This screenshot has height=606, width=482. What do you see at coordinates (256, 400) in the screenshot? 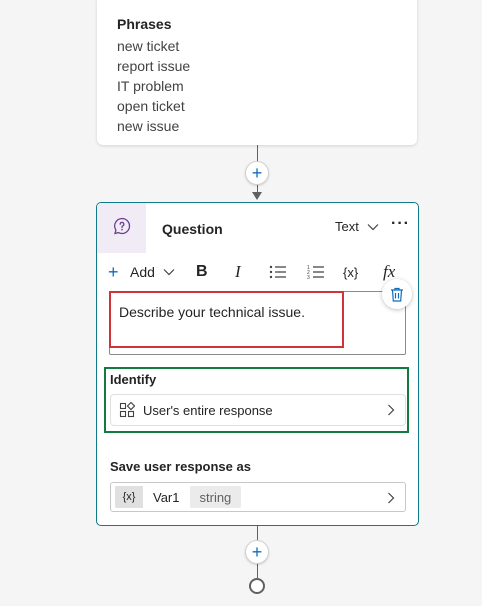
I see `identify-highlight` at bounding box center [256, 400].